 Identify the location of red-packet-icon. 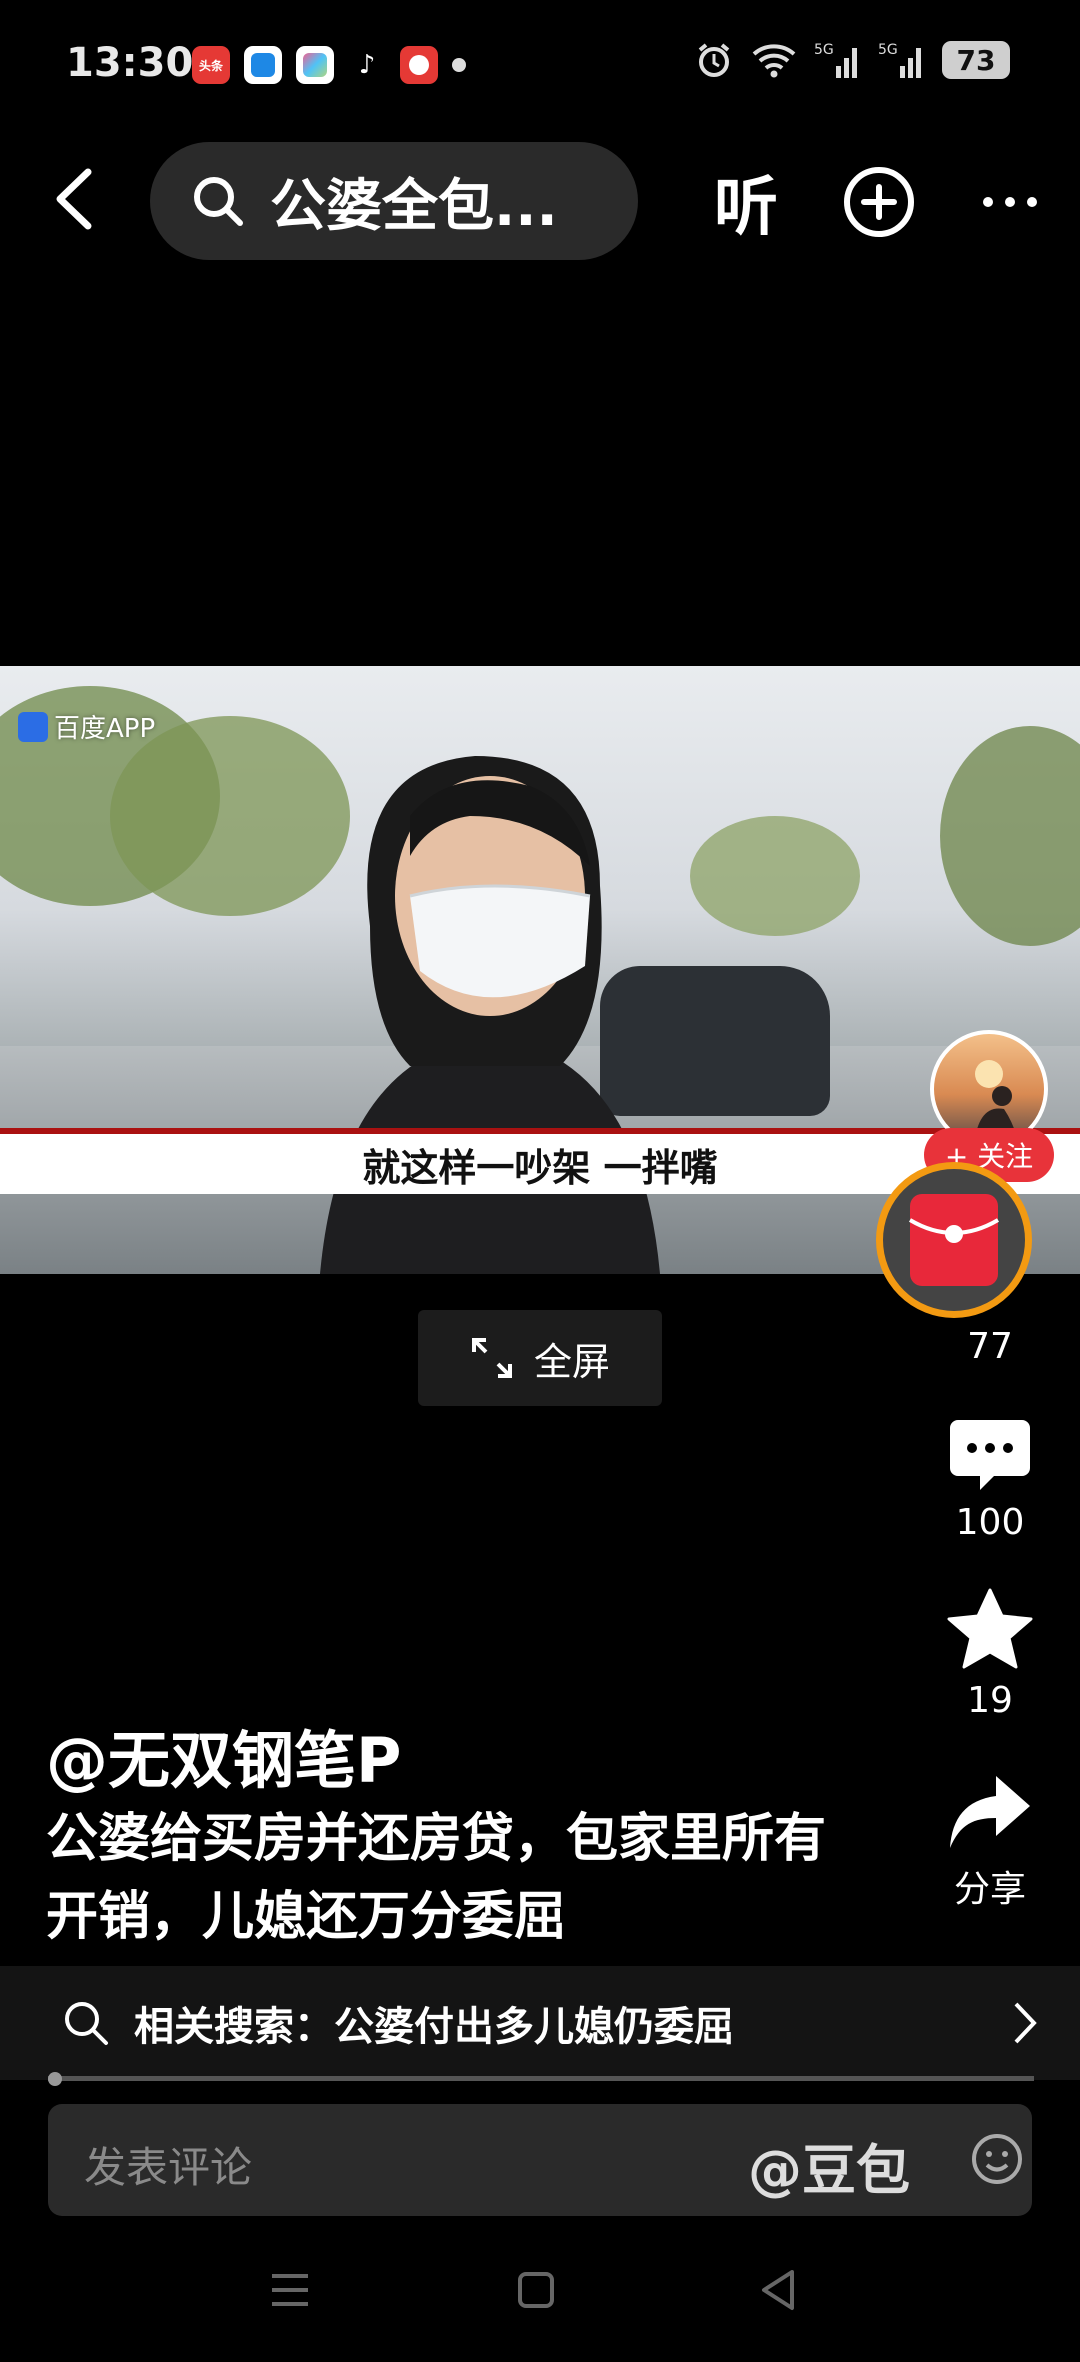
(954, 1240).